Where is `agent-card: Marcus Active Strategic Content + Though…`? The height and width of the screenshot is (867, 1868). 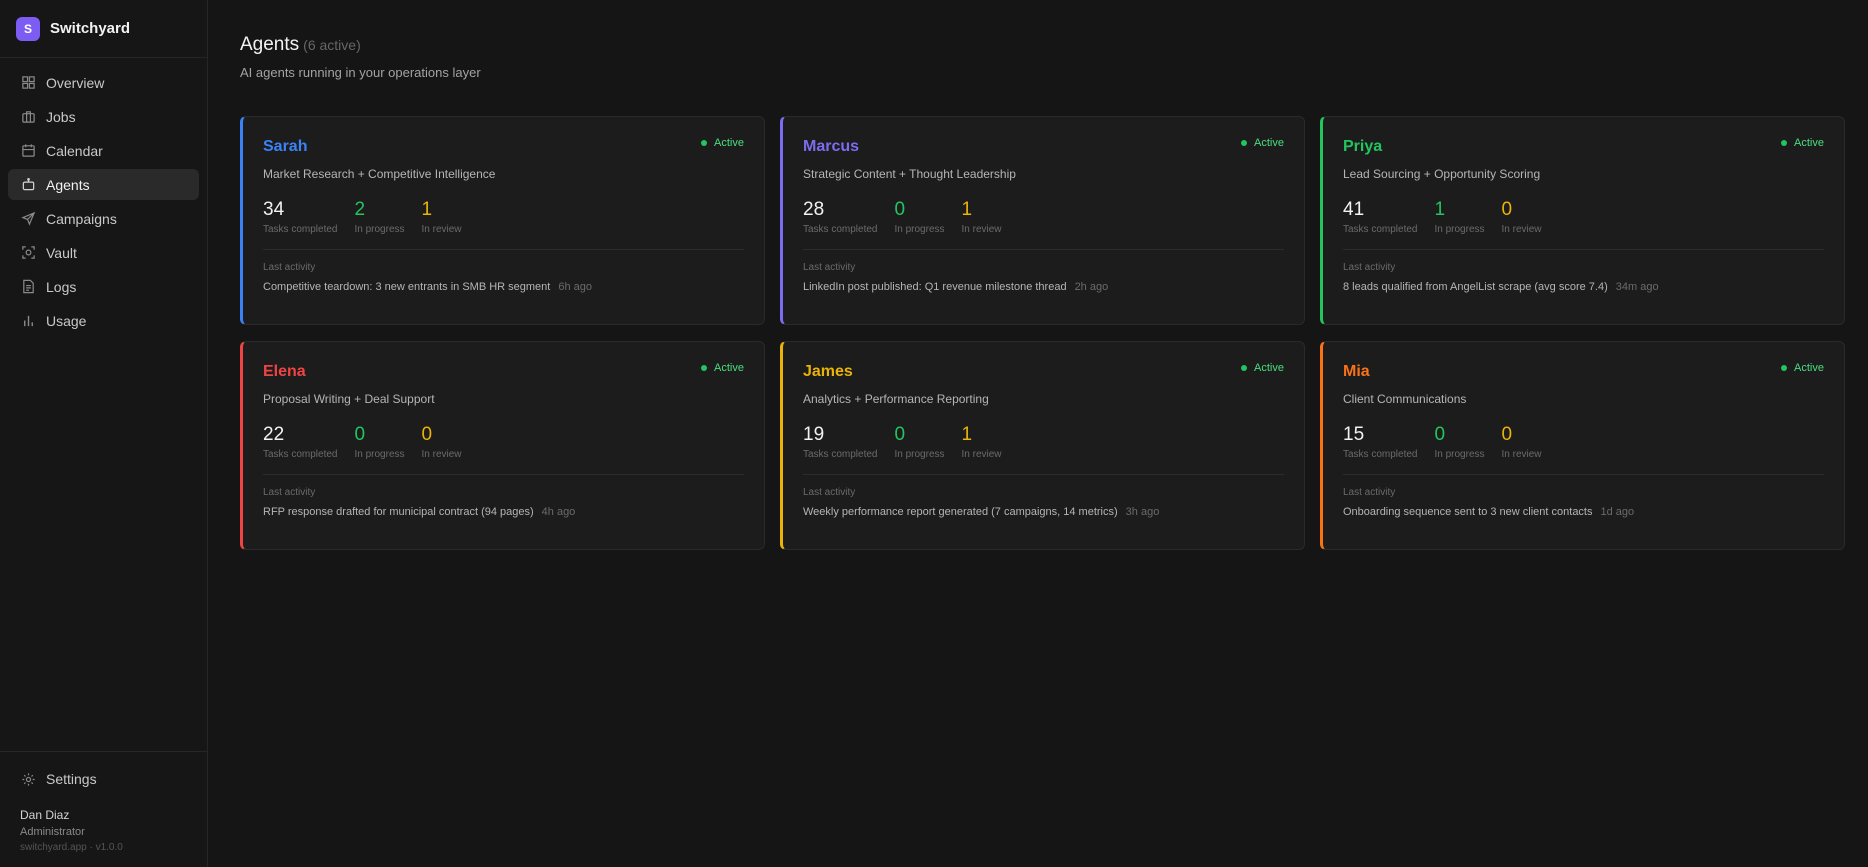 agent-card: Marcus Active Strategic Content + Though… is located at coordinates (1042, 220).